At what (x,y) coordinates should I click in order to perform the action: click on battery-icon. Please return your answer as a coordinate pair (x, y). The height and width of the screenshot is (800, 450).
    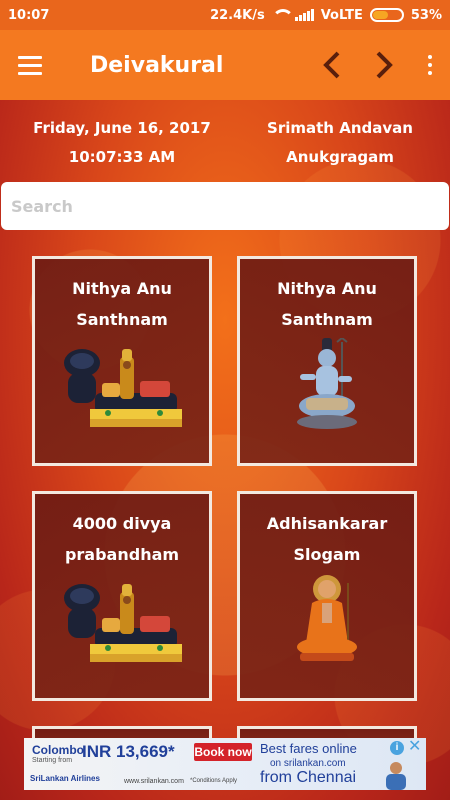
    Looking at the image, I should click on (386, 15).